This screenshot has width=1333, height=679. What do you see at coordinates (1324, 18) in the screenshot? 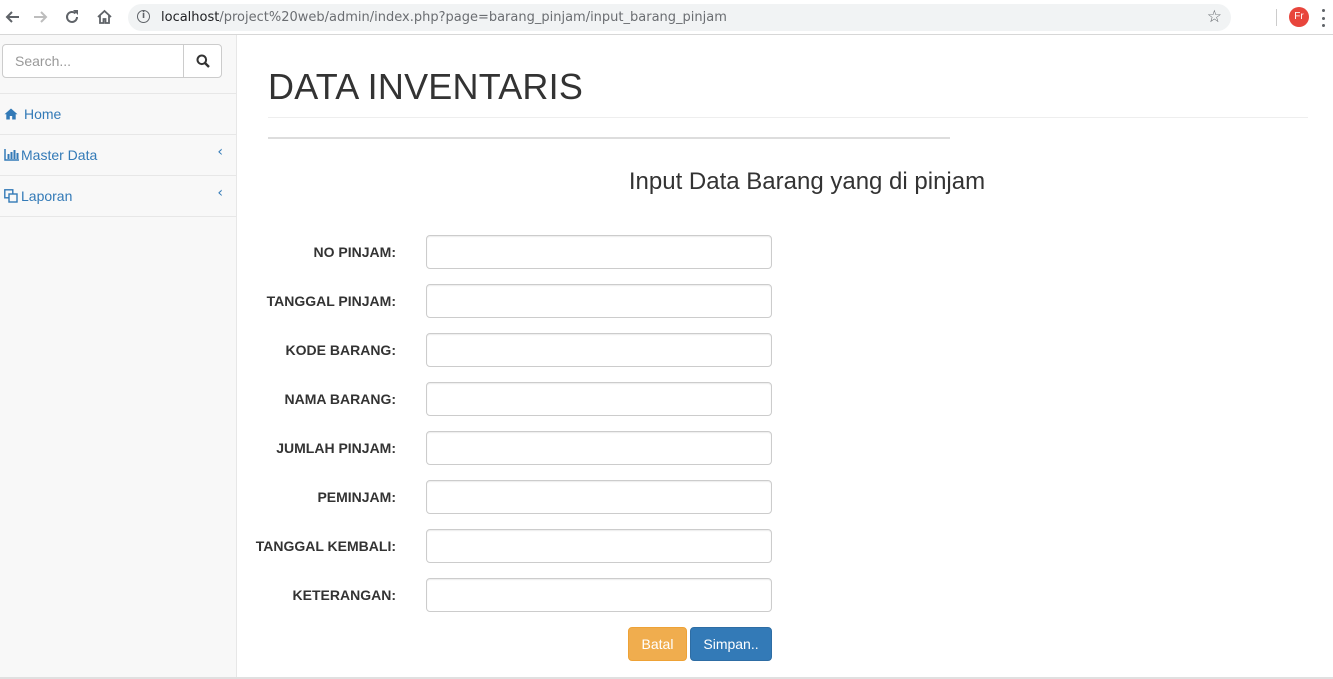
I see `menu-icon` at bounding box center [1324, 18].